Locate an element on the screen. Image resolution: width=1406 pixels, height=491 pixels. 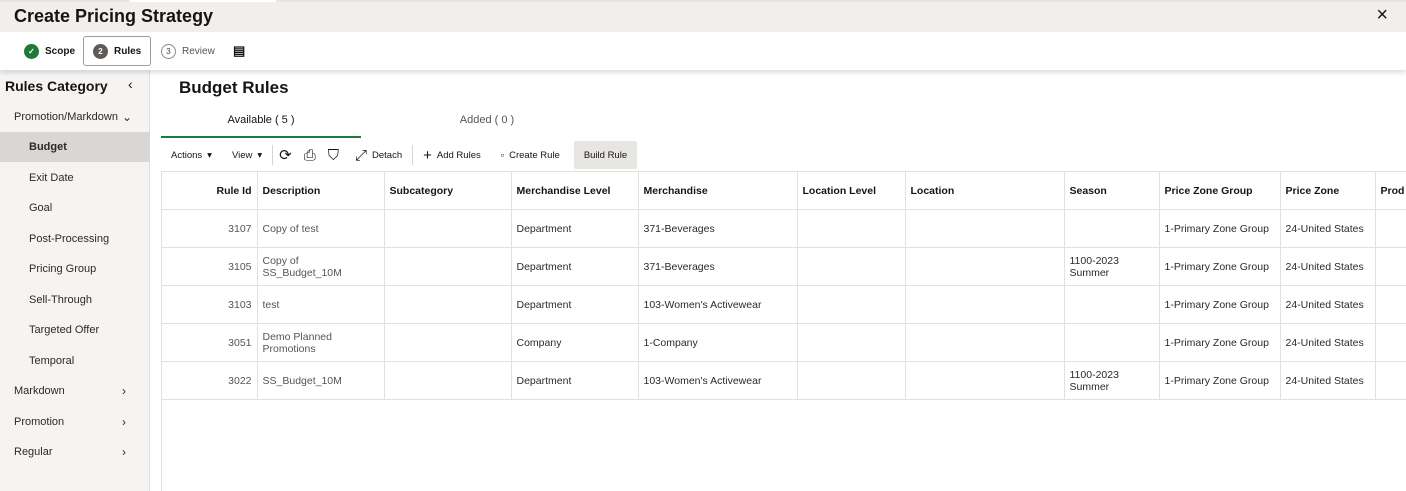
build-rule-button: Build Rule is located at coordinates (605, 155).